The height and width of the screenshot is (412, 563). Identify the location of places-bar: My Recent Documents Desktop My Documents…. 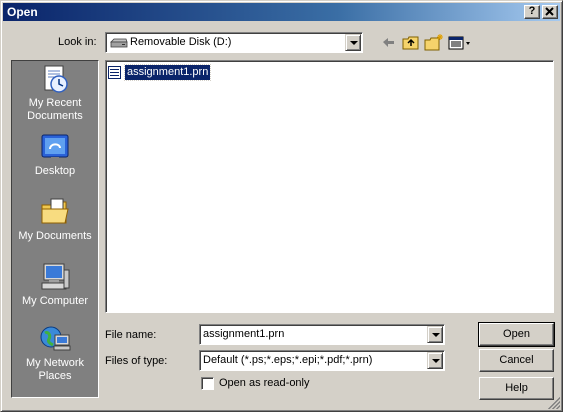
(55, 229).